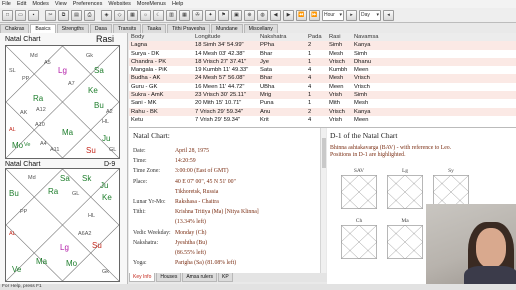  I want to click on col-nakshatra: Nakshatra, so click(273, 37).